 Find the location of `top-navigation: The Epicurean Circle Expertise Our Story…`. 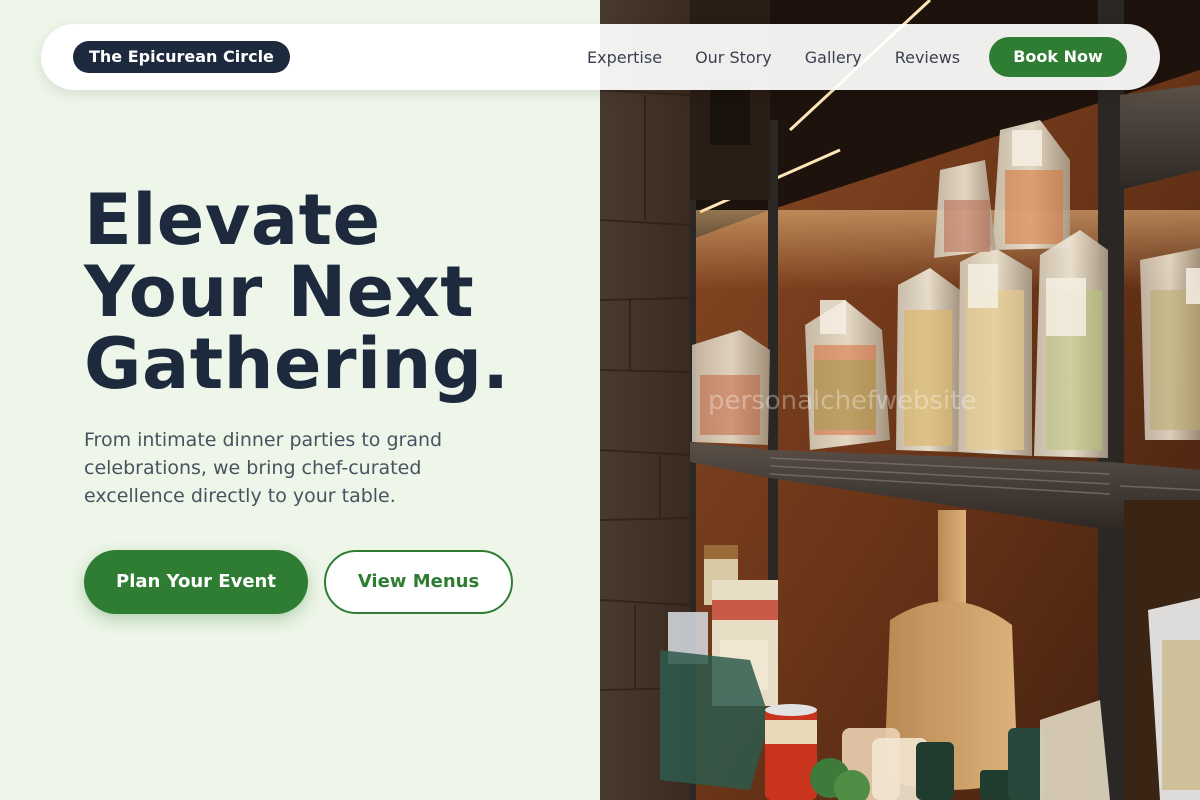

top-navigation: The Epicurean Circle Expertise Our Story… is located at coordinates (600, 57).